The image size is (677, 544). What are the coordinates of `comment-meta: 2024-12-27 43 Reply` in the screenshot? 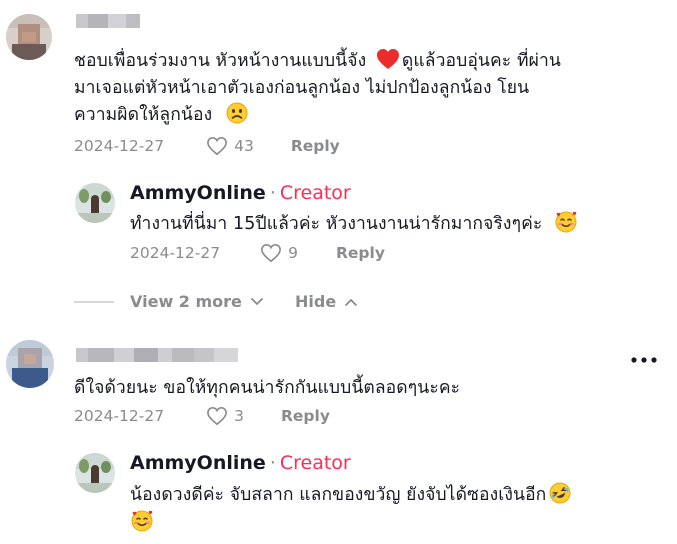 It's located at (207, 146).